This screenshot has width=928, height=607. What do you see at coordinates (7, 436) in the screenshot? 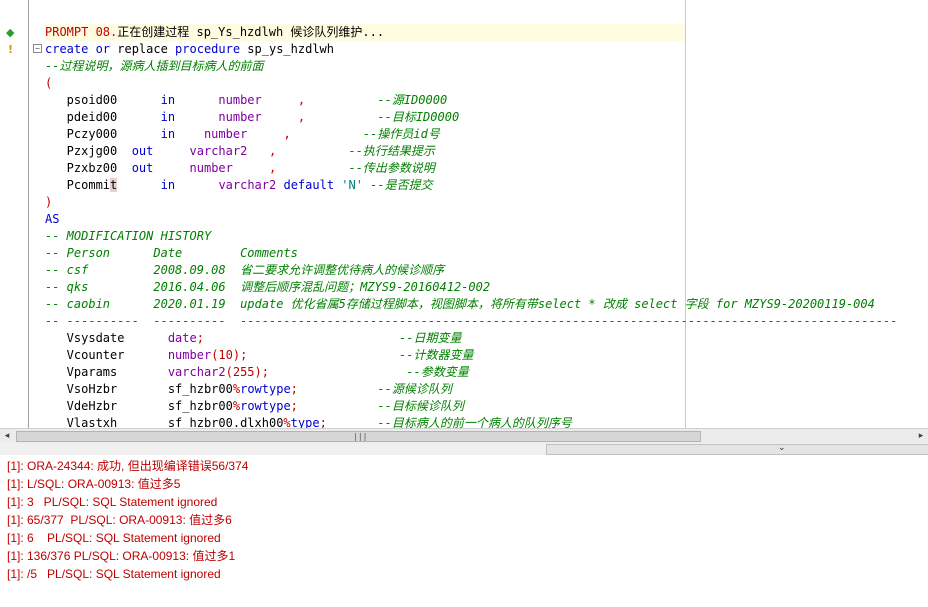
I see `scroll-left-icon: ◂` at bounding box center [7, 436].